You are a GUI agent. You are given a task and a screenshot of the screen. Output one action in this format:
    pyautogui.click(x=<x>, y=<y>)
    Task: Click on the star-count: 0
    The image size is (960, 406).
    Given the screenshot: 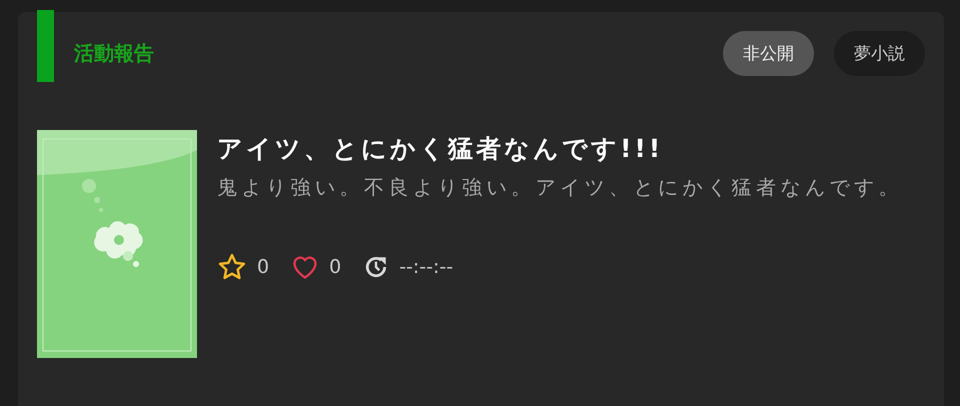 What is the action you would take?
    pyautogui.click(x=263, y=267)
    